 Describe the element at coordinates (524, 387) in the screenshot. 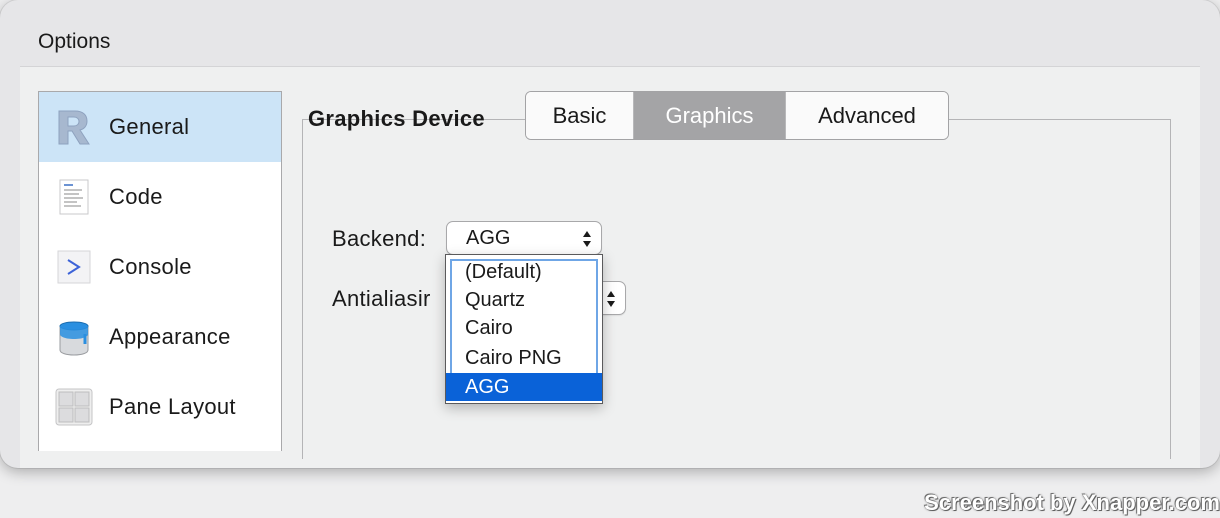

I see `dropdown-option-agg: AGG` at that location.